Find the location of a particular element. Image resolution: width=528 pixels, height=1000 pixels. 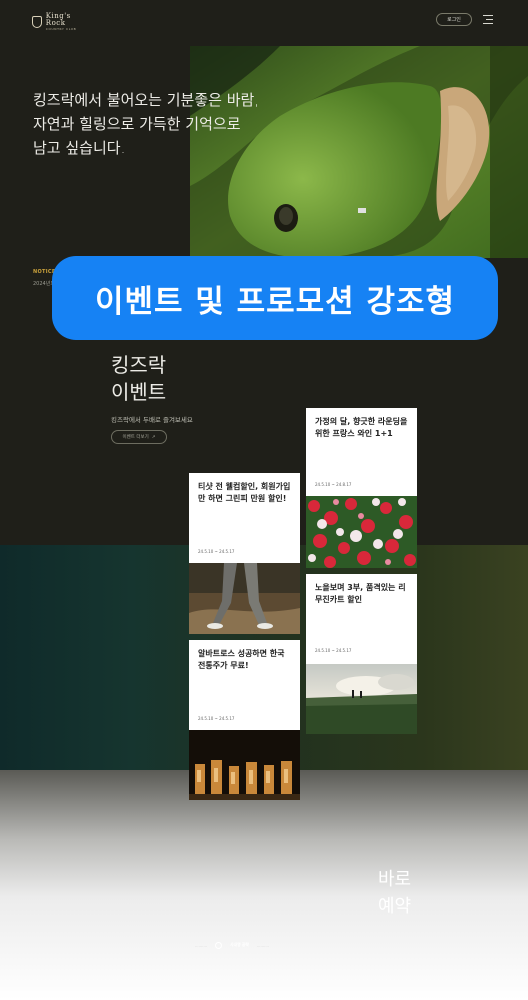

arrow-right-icon: ↗ is located at coordinates (153, 437).